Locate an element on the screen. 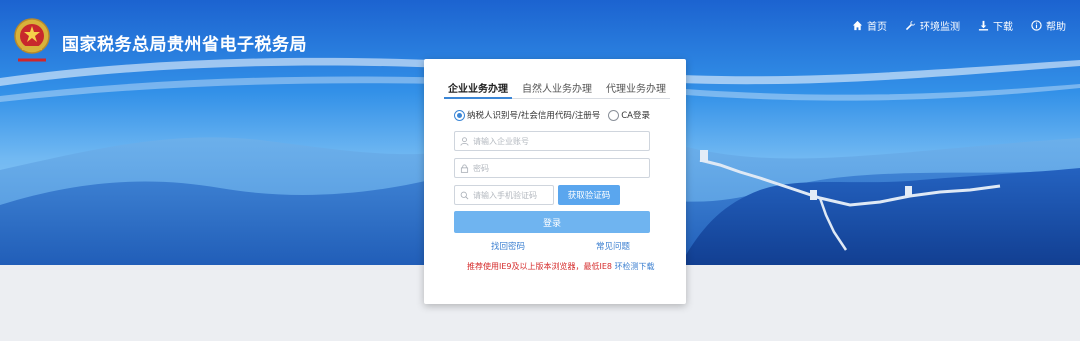 The height and width of the screenshot is (341, 1080). radio-taxpayer-id: 纳税人识别号/社会信用代码/注册号 is located at coordinates (527, 115).